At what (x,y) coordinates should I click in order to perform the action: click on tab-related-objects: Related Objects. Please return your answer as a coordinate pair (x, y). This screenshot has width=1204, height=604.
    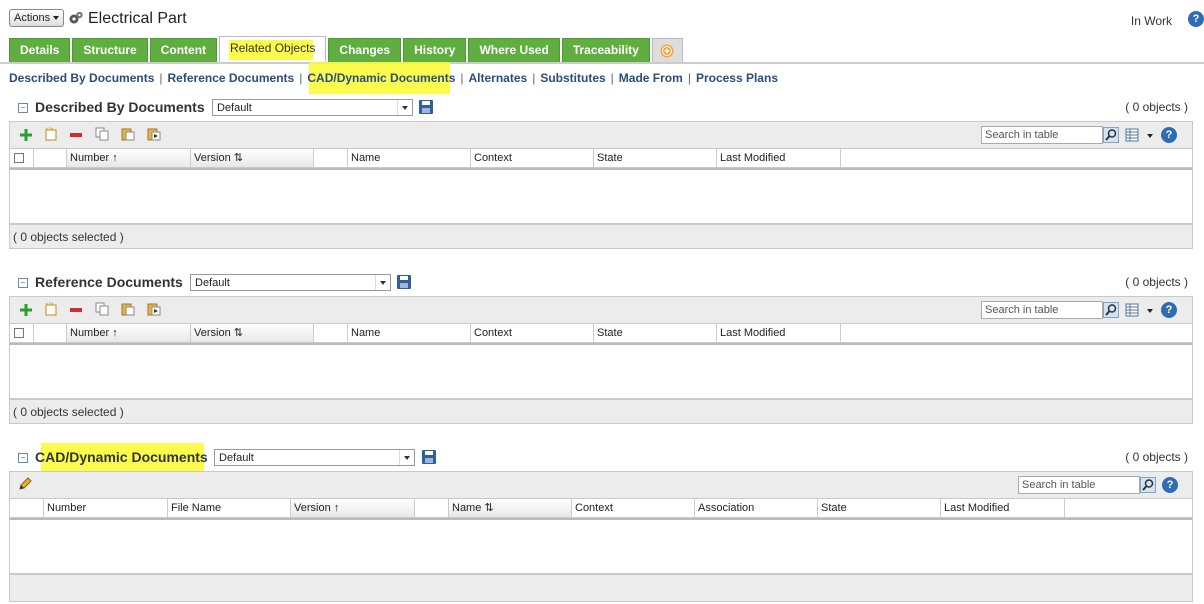
    Looking at the image, I should click on (273, 49).